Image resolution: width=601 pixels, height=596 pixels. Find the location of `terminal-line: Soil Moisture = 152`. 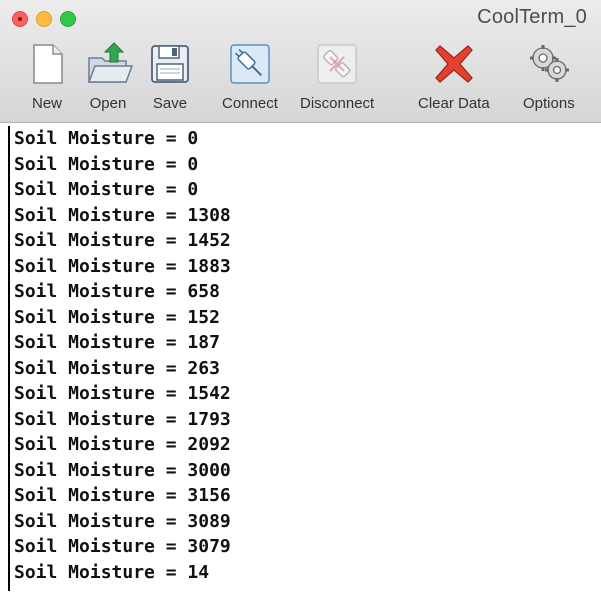

terminal-line: Soil Moisture = 152 is located at coordinates (117, 317).